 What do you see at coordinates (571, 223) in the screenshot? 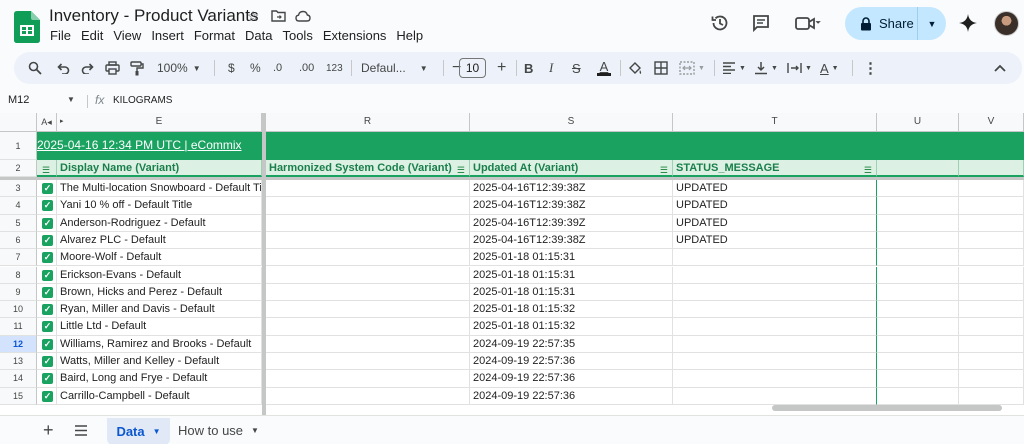
I see `cell-updated-at: 2025-04-16T12:39:39Z` at bounding box center [571, 223].